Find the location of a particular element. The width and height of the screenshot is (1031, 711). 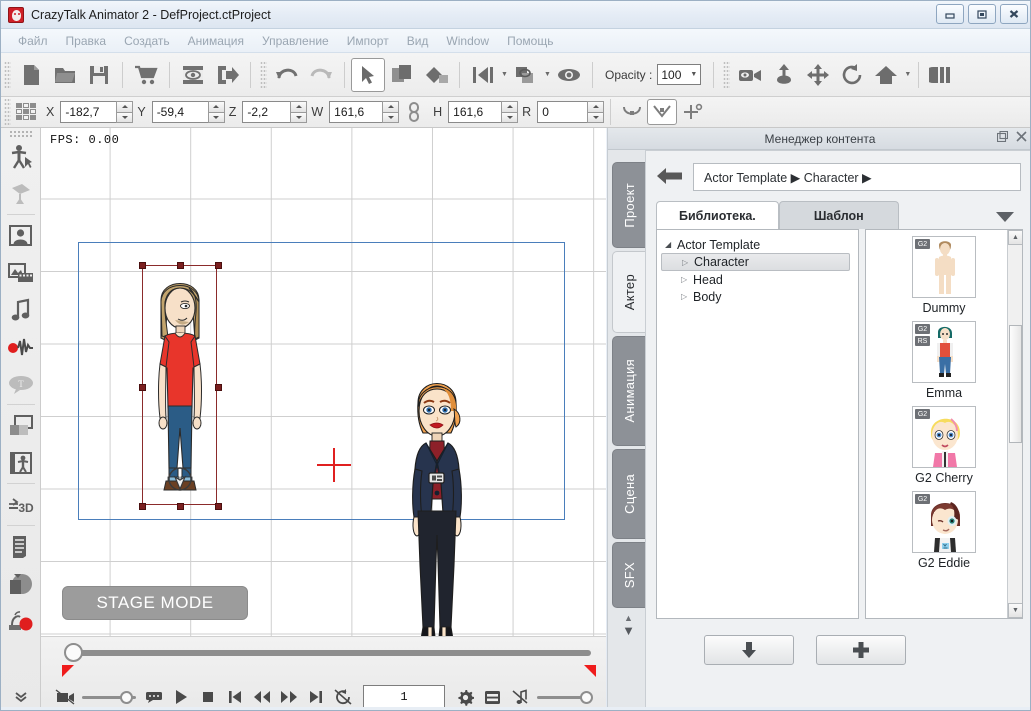

back-arrow-icon is located at coordinates (669, 177).